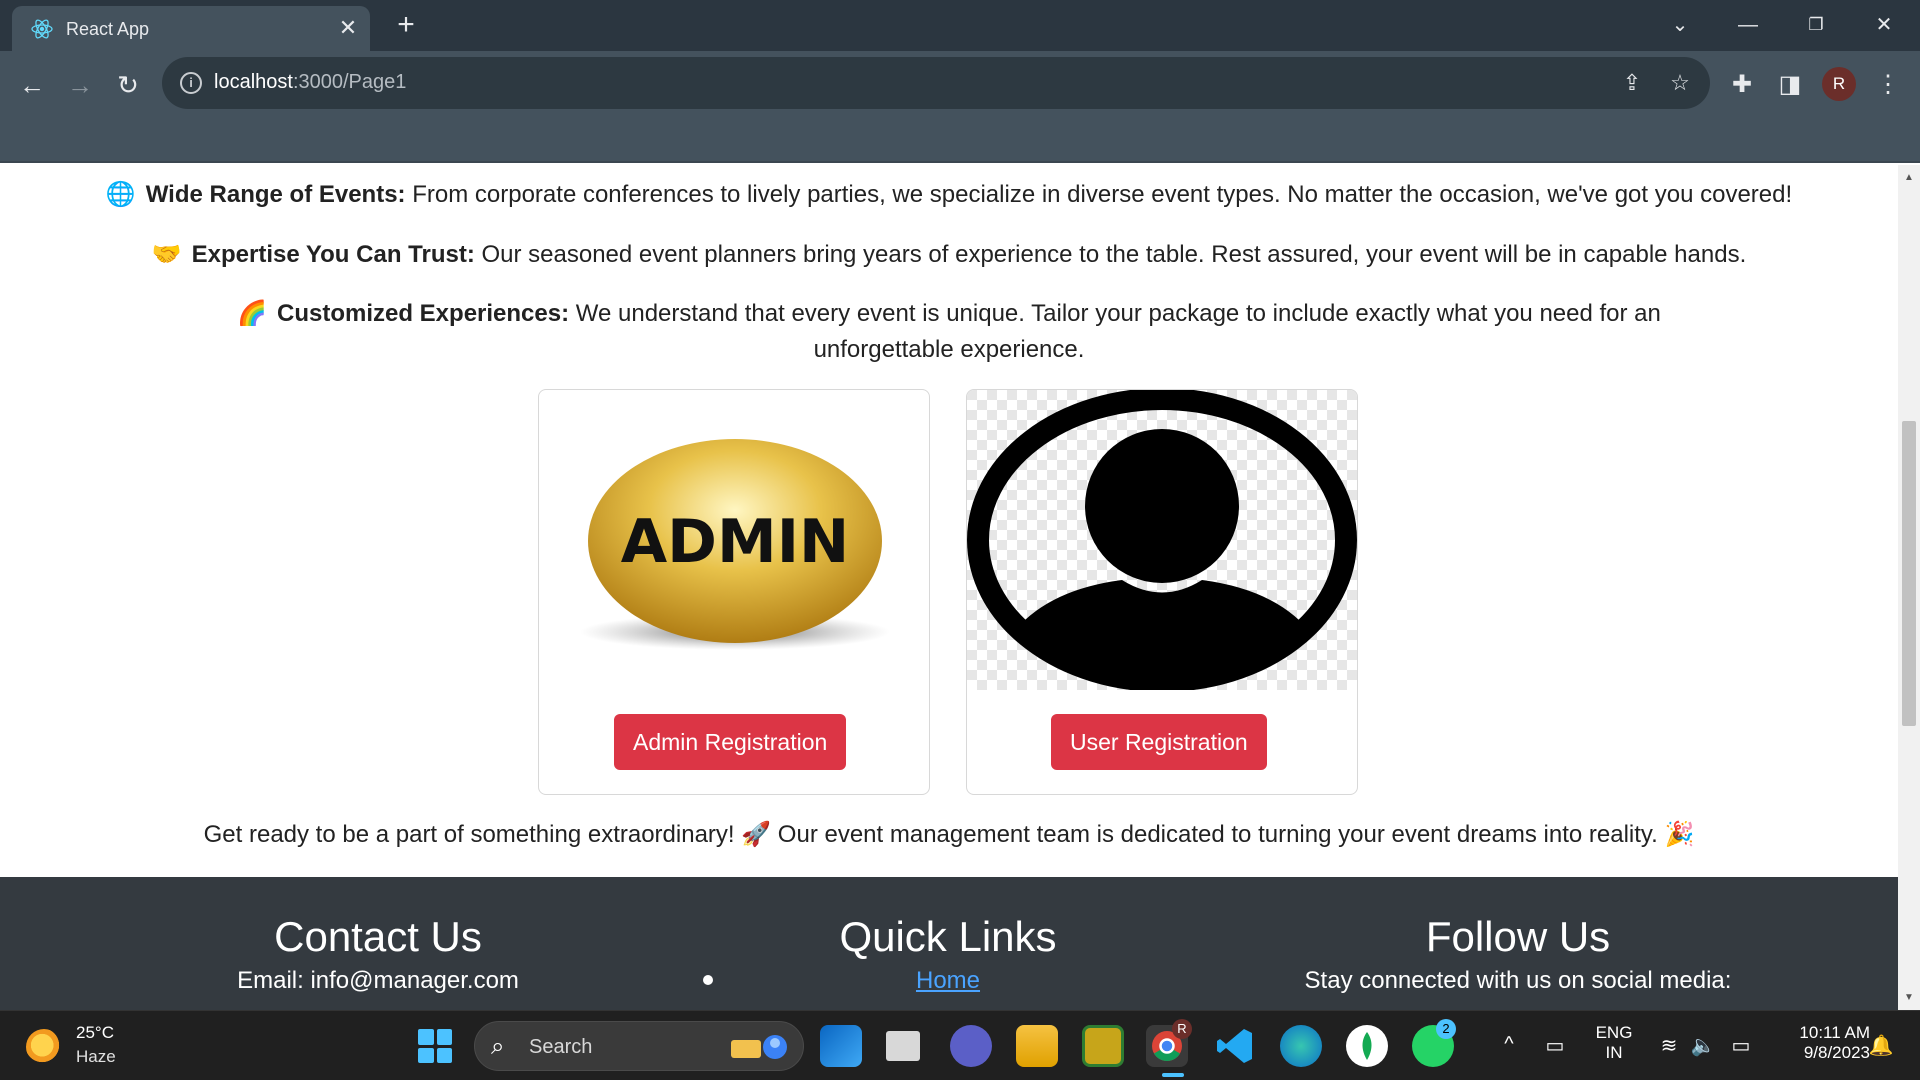 The height and width of the screenshot is (1080, 1920). What do you see at coordinates (1434, 1043) in the screenshot?
I see `whatsapp-icon: 2` at bounding box center [1434, 1043].